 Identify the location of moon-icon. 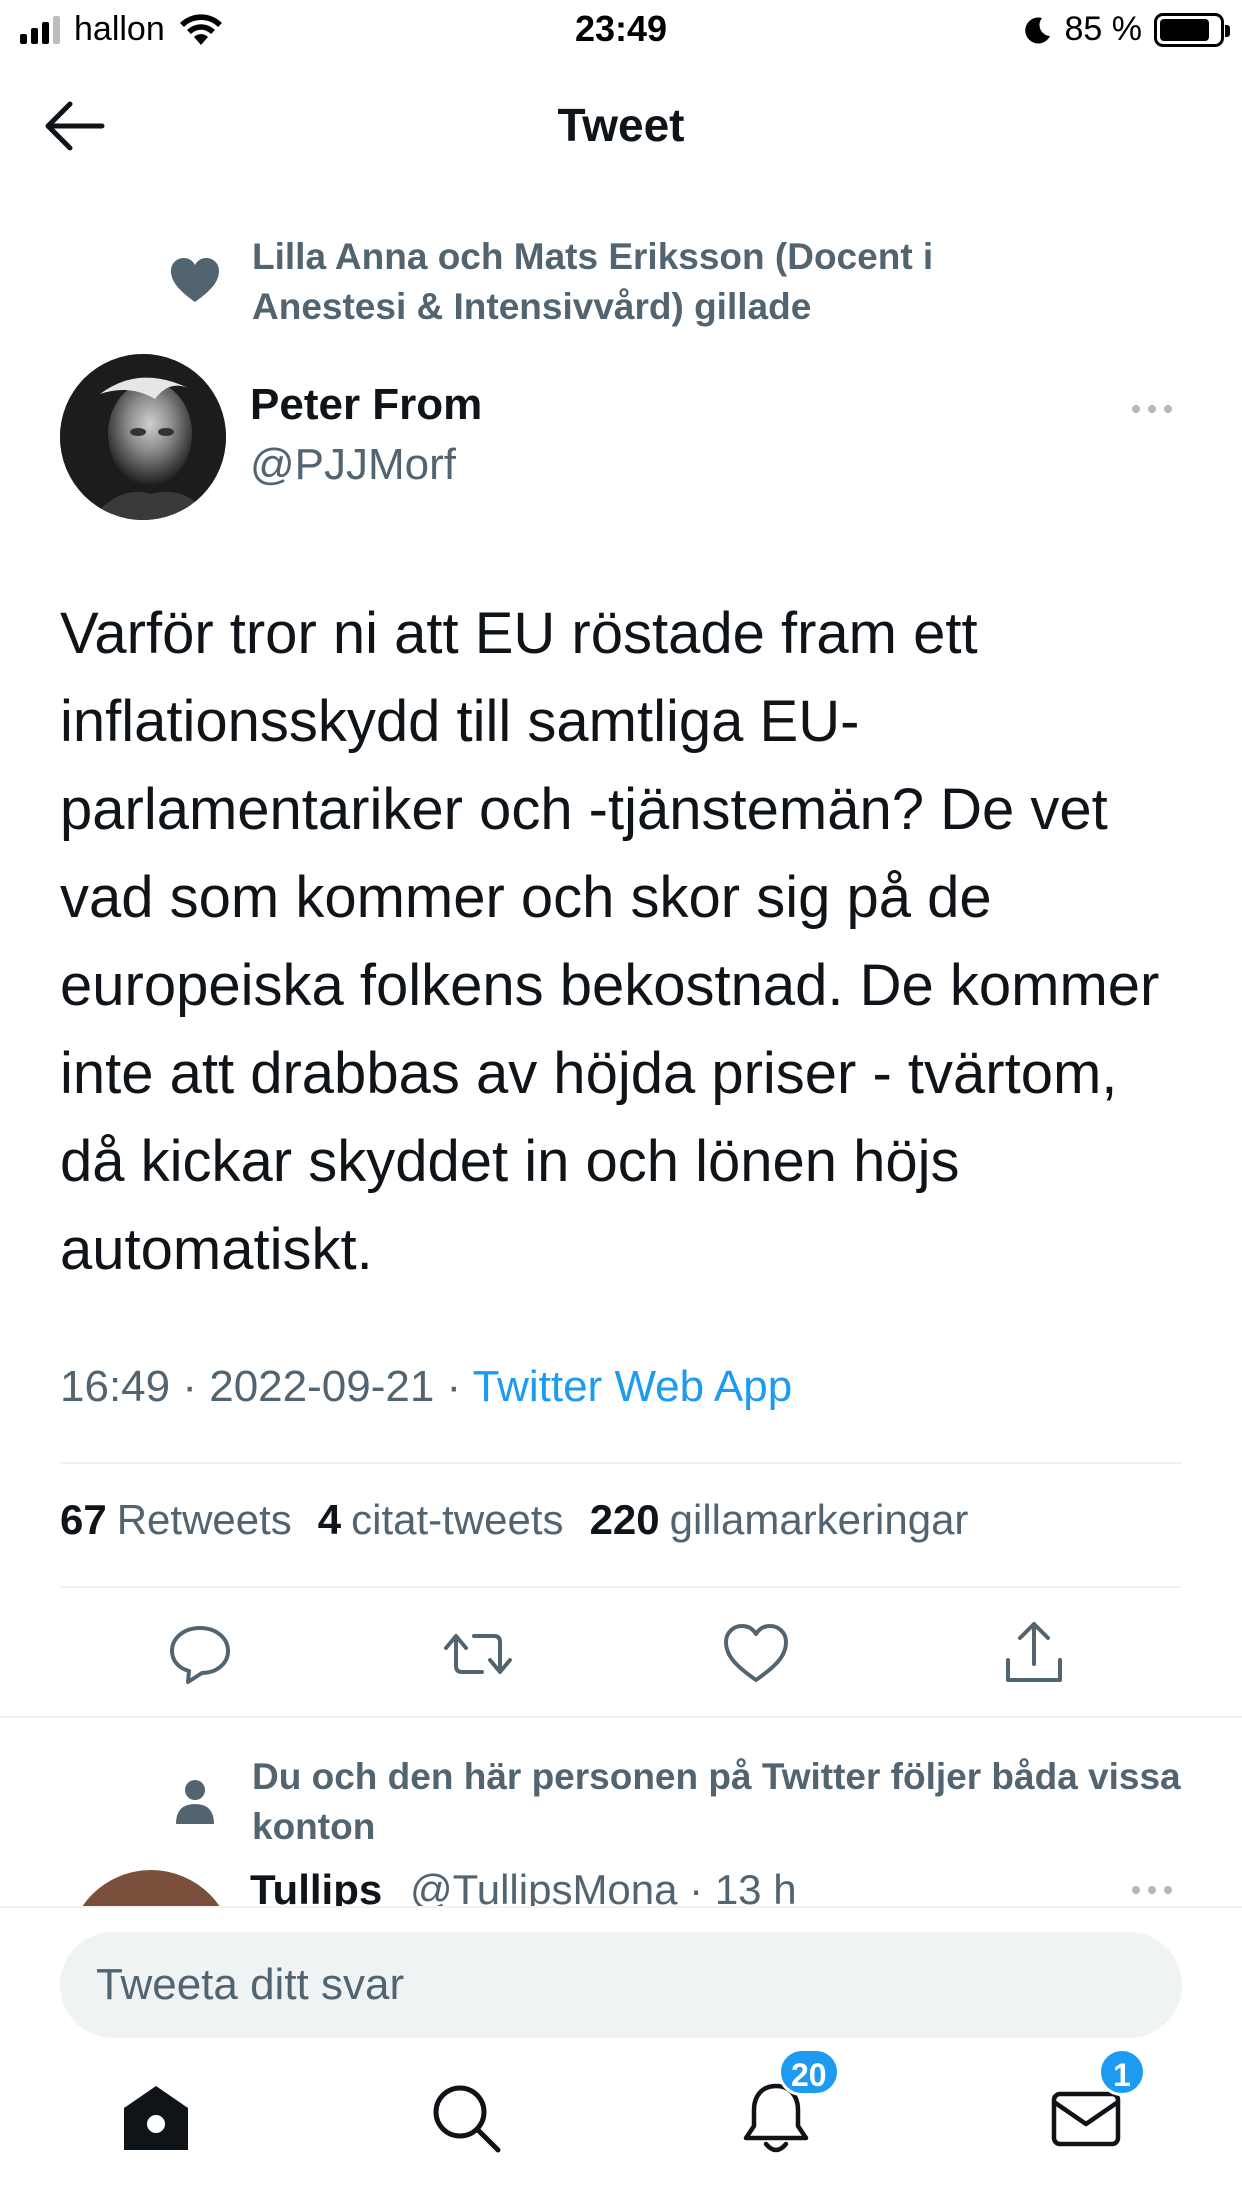
(1037, 29).